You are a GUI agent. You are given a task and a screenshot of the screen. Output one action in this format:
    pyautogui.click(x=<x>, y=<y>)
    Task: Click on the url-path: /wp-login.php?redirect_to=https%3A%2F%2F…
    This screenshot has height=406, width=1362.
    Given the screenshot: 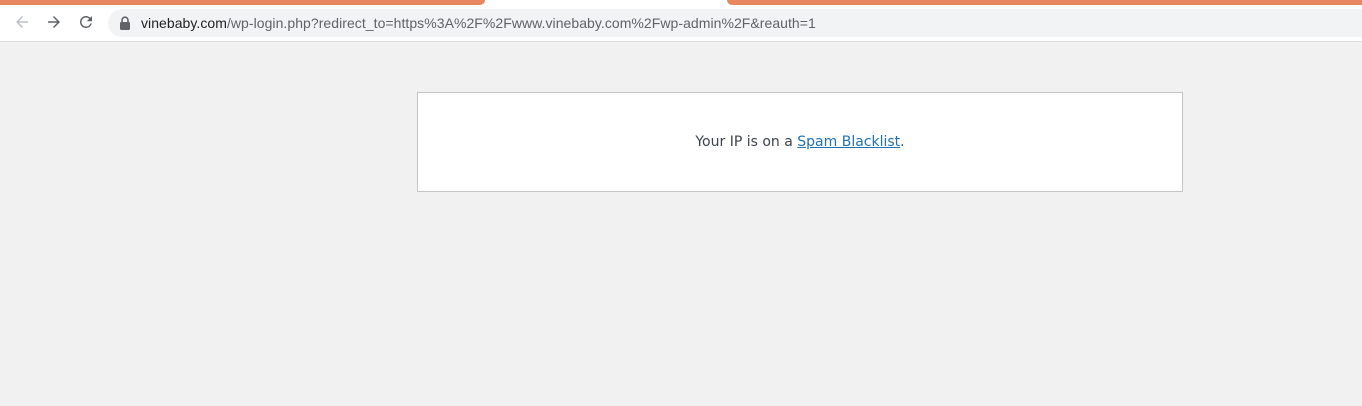 What is the action you would take?
    pyautogui.click(x=521, y=23)
    